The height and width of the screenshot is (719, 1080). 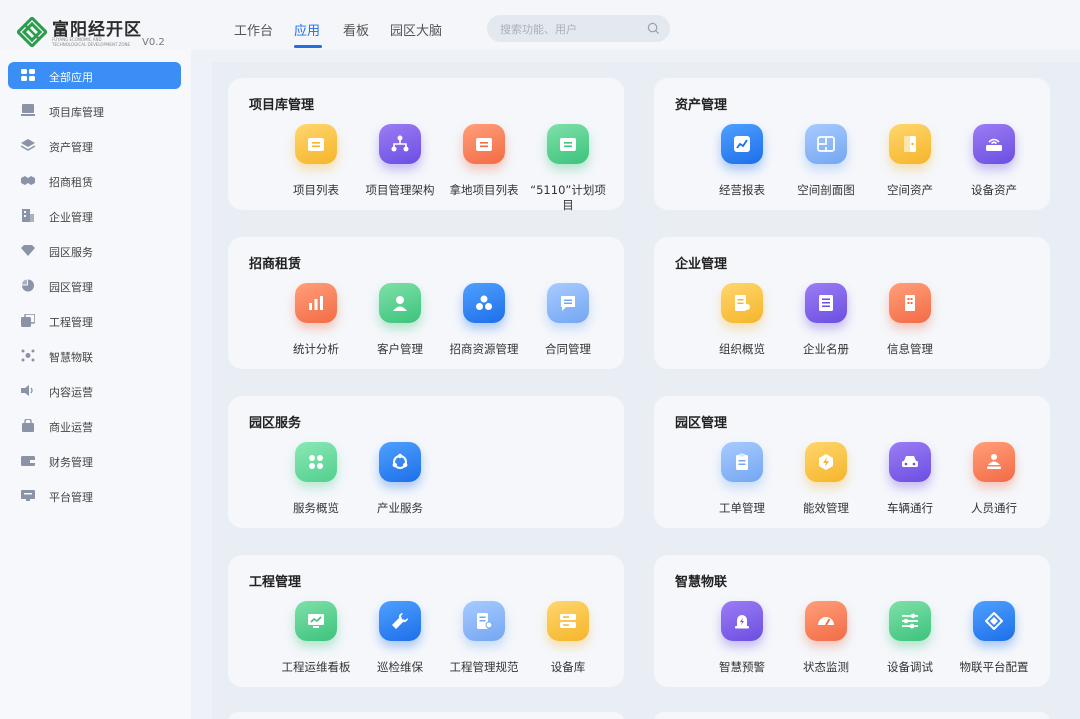 I want to click on app-project-structure: 项目管理架构, so click(x=400, y=169).